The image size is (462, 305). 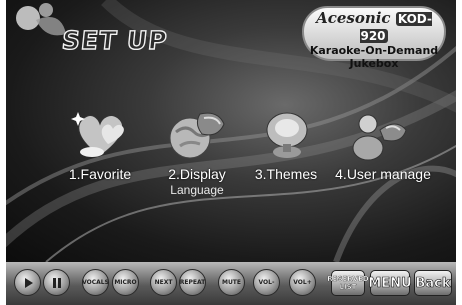 I want to click on user-manage-label: 4.User manage, so click(x=383, y=174).